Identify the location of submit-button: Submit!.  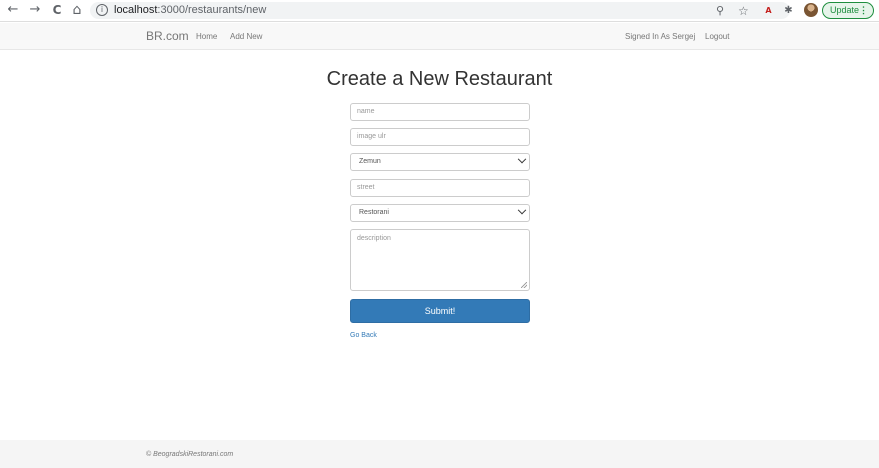
(440, 311).